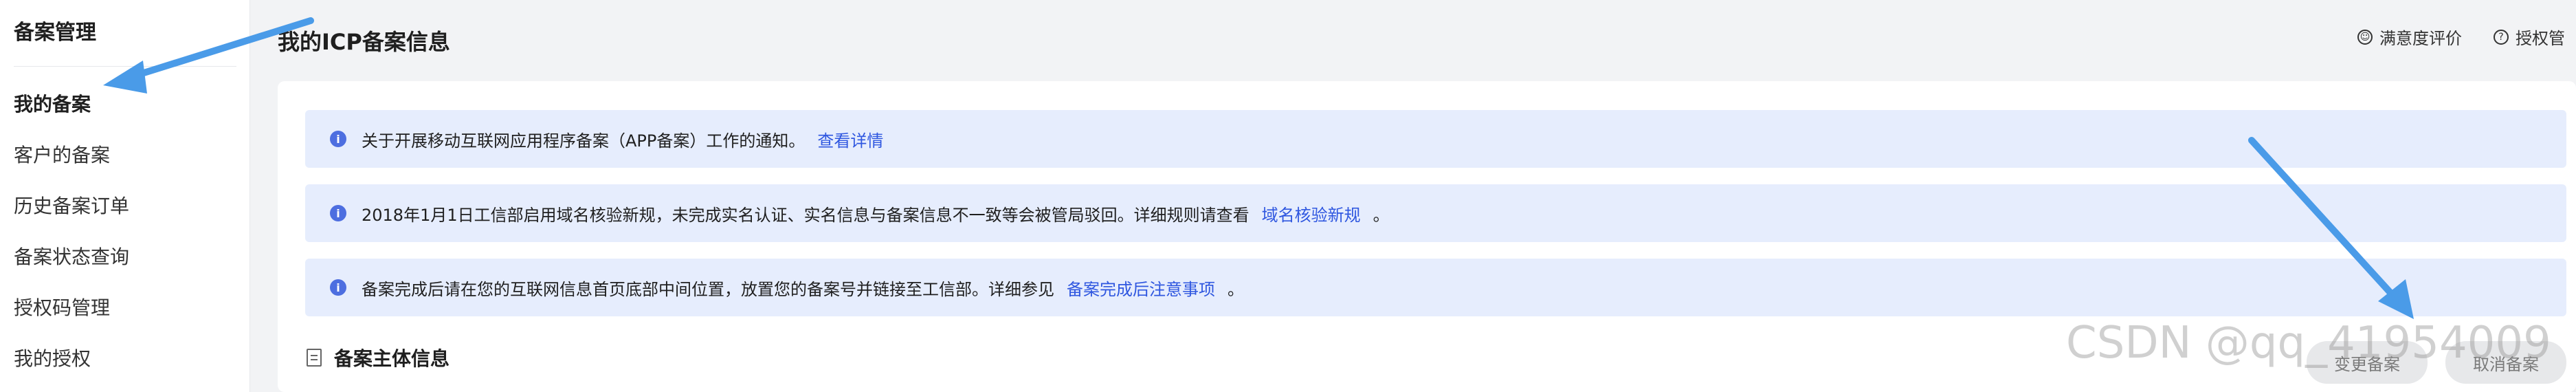 The height and width of the screenshot is (392, 2576). I want to click on sidebar-title: 备案管理, so click(55, 33).